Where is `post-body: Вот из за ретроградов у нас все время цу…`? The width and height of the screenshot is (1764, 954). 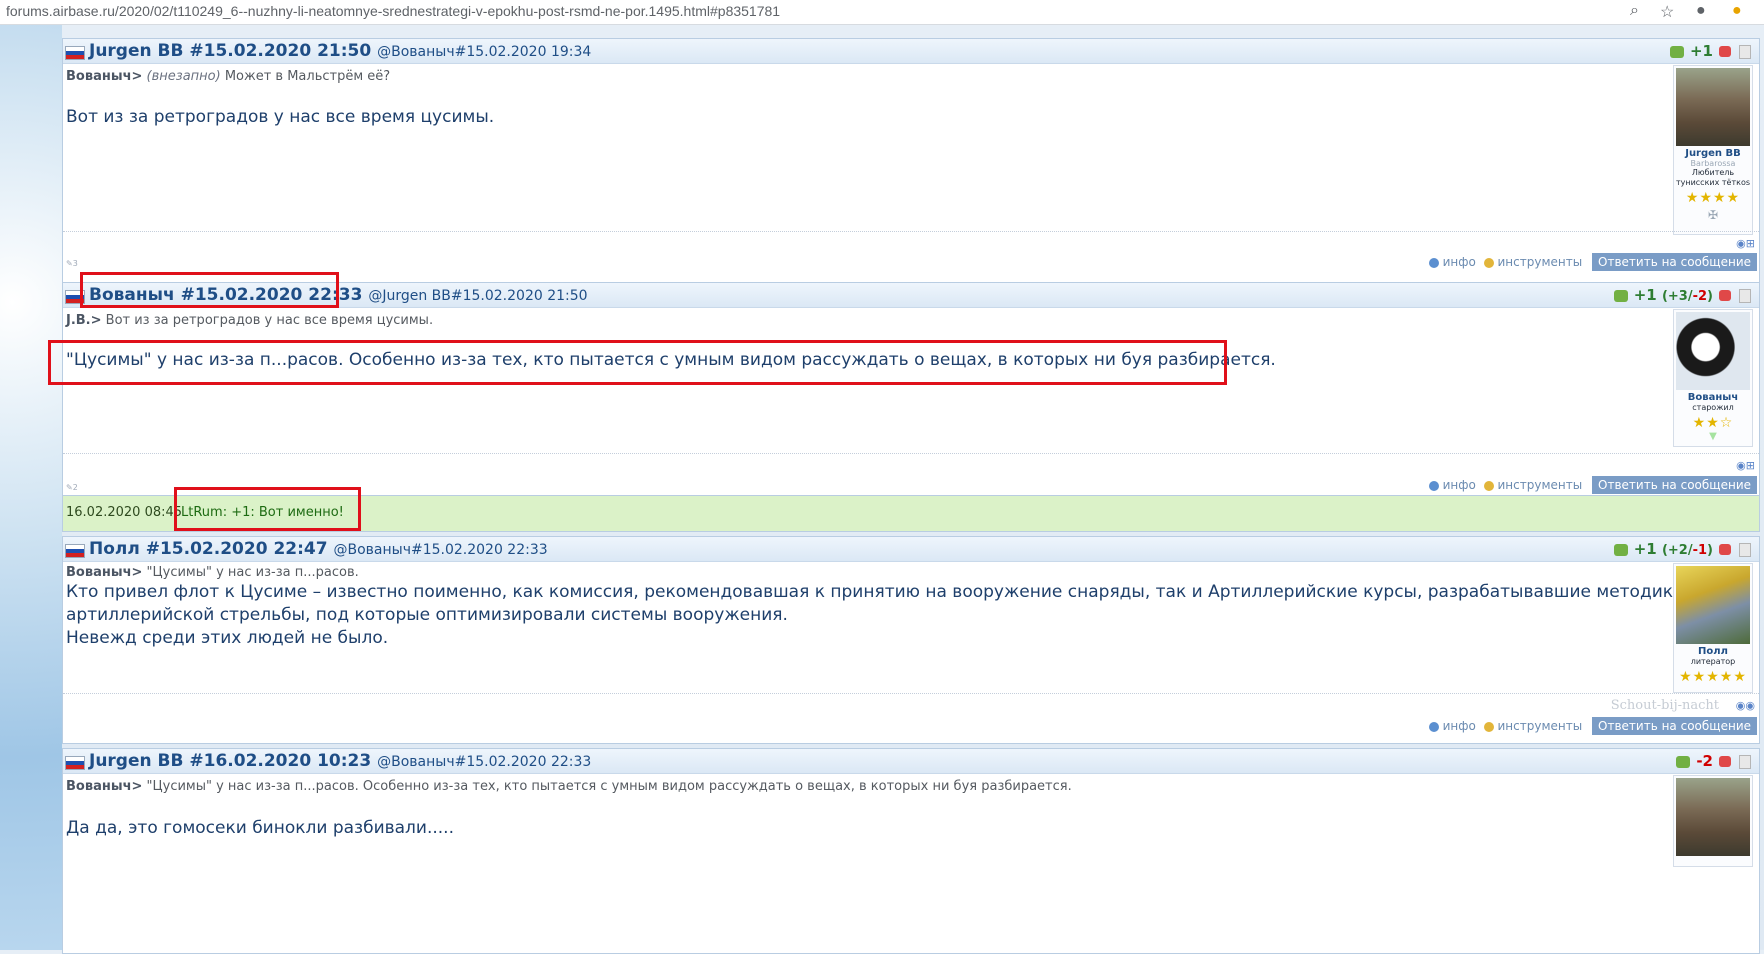 post-body: Вот из за ретроградов у нас все время цу… is located at coordinates (280, 117).